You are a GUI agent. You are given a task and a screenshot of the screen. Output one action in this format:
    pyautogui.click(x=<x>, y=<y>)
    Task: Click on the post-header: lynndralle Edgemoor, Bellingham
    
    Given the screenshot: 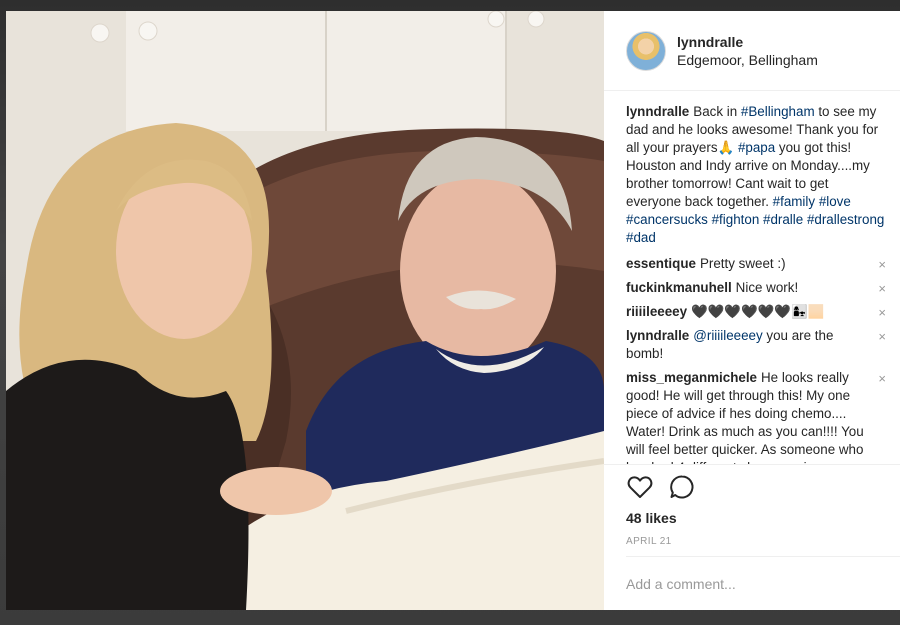 What is the action you would take?
    pyautogui.click(x=752, y=51)
    